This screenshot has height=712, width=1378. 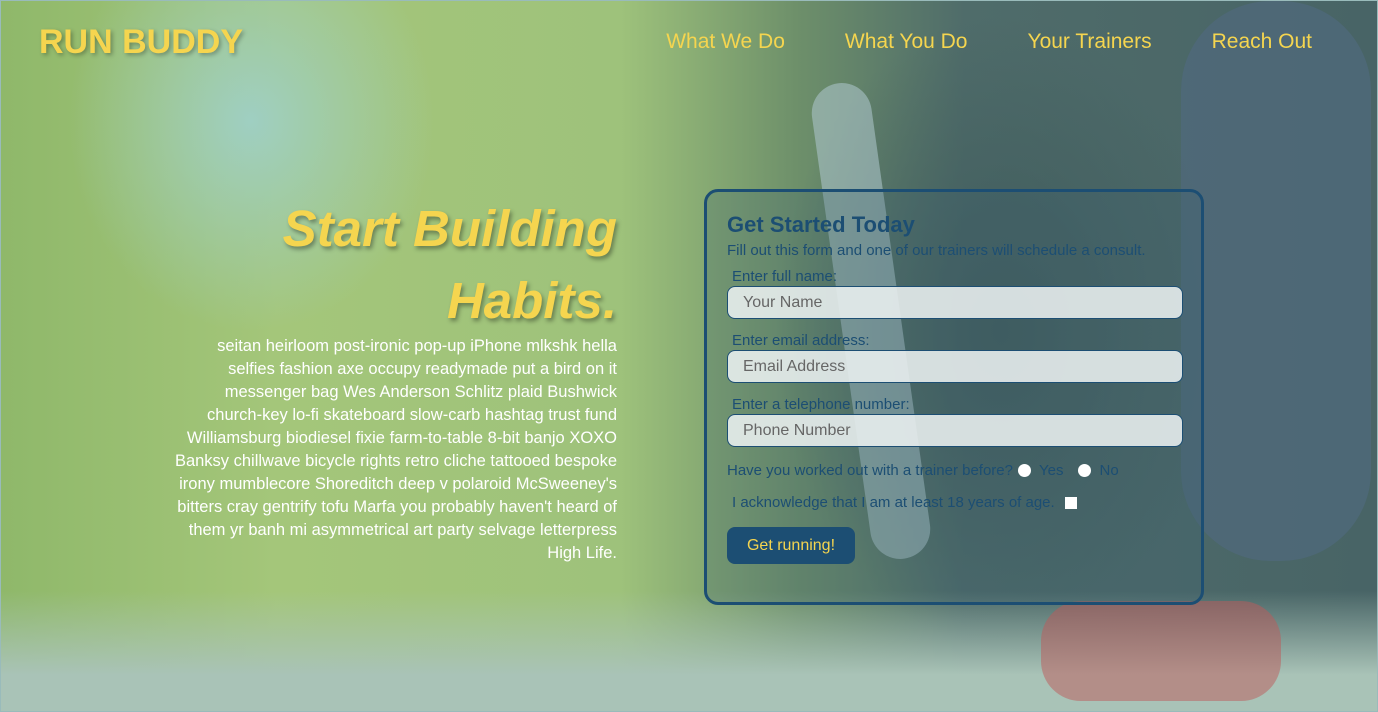 I want to click on radio-yes, so click(x=1024, y=470).